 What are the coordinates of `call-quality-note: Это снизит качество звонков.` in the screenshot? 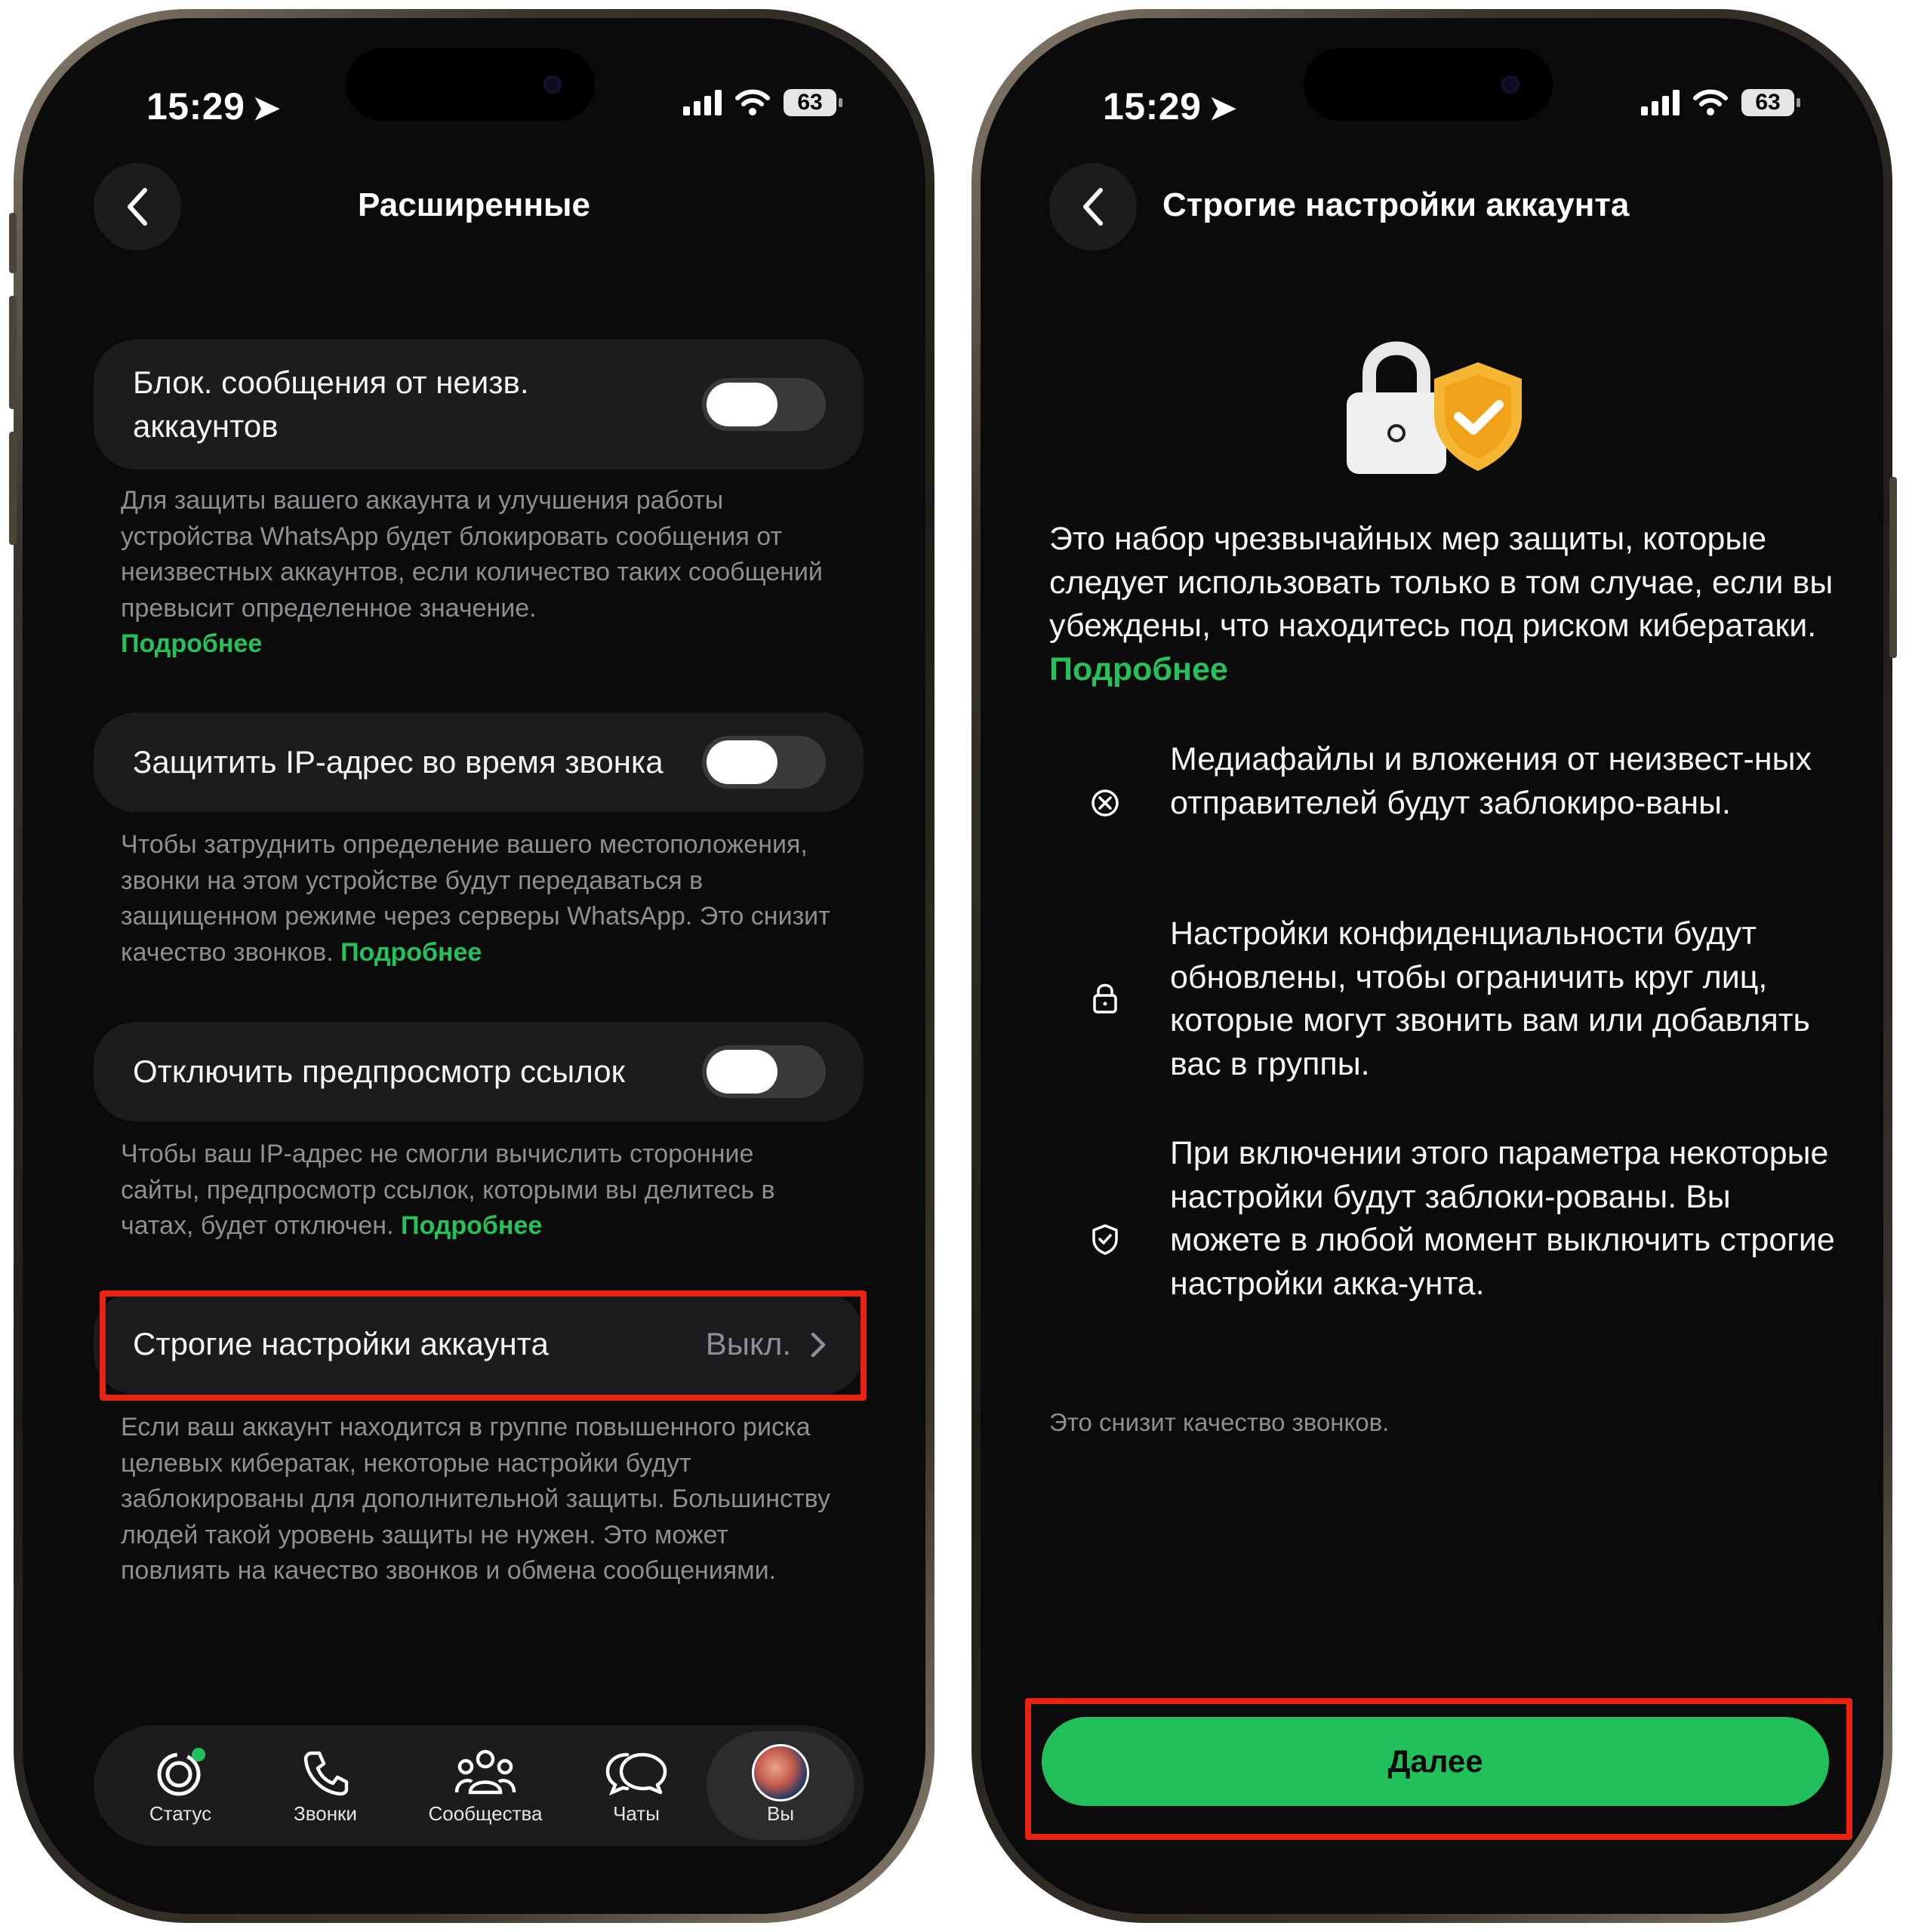 It's located at (1219, 1422).